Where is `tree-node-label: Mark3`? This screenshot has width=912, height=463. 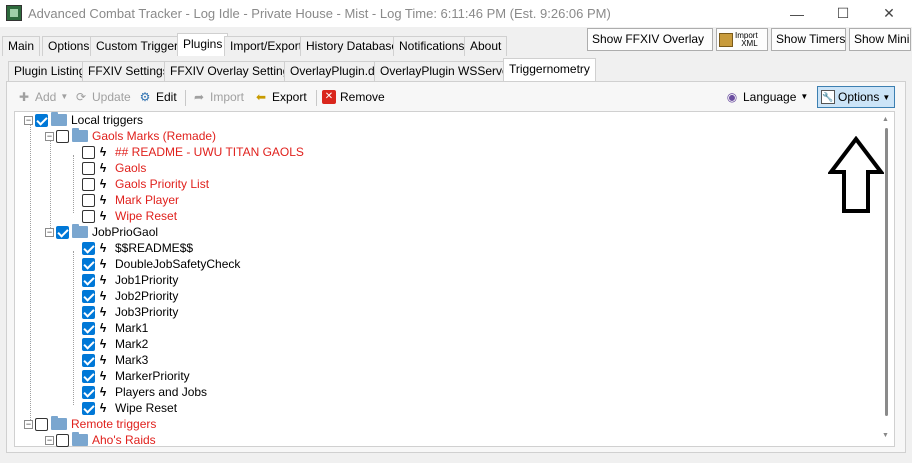
tree-node-label: Mark3 is located at coordinates (132, 360).